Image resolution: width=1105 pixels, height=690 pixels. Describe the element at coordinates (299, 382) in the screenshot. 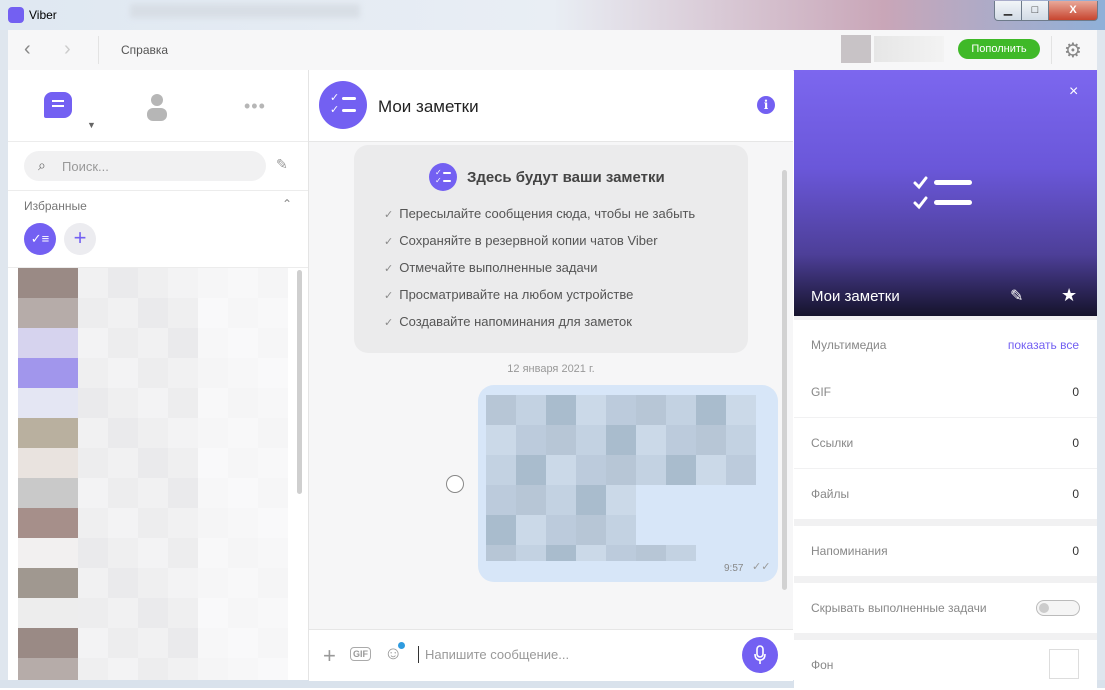

I see `chat-list-scrollbar` at that location.